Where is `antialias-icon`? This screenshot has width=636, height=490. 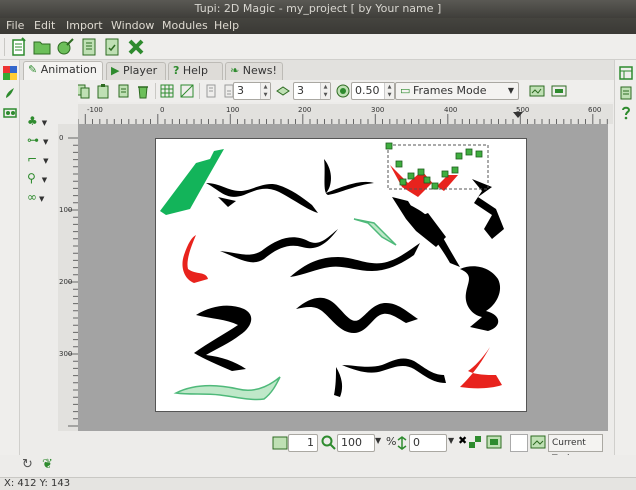
antialias-icon is located at coordinates (475, 442).